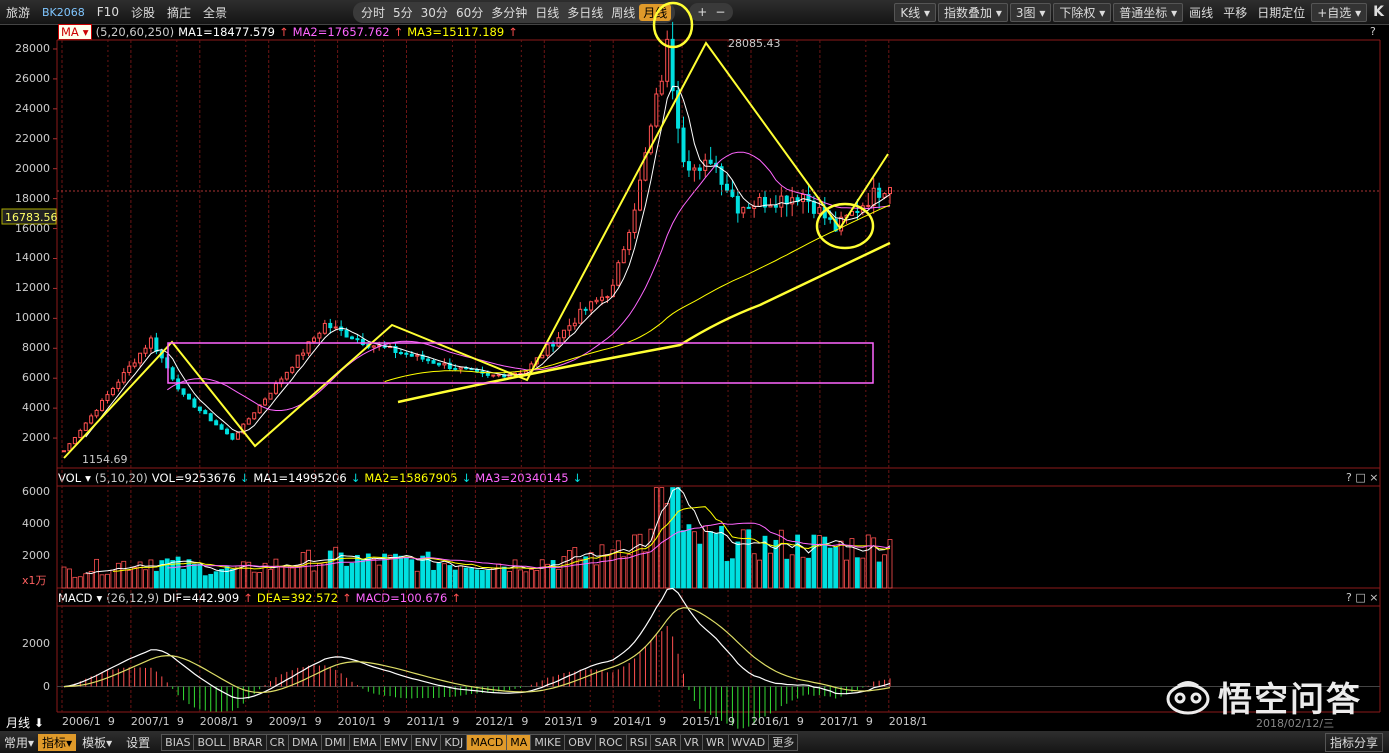  I want to click on zoom-in-button: +, so click(702, 12).